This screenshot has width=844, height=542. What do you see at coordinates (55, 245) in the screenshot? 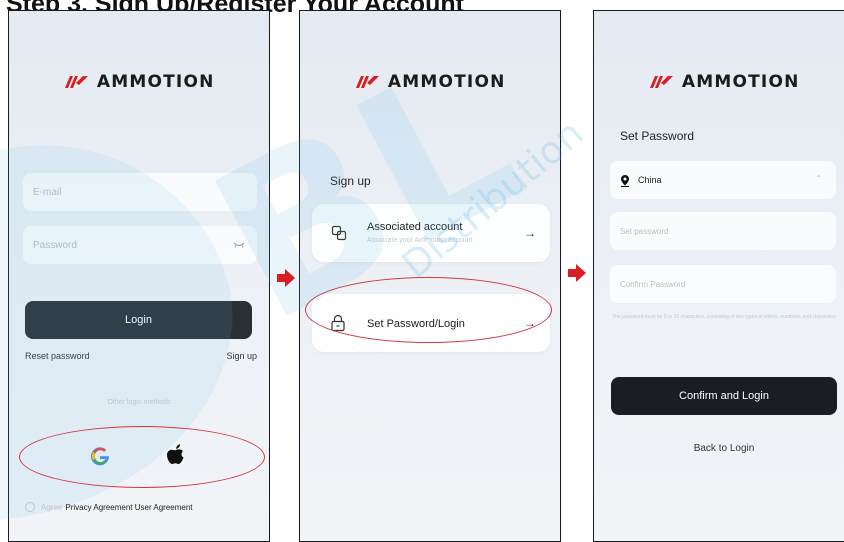
I see `password-placeholder: Password` at bounding box center [55, 245].